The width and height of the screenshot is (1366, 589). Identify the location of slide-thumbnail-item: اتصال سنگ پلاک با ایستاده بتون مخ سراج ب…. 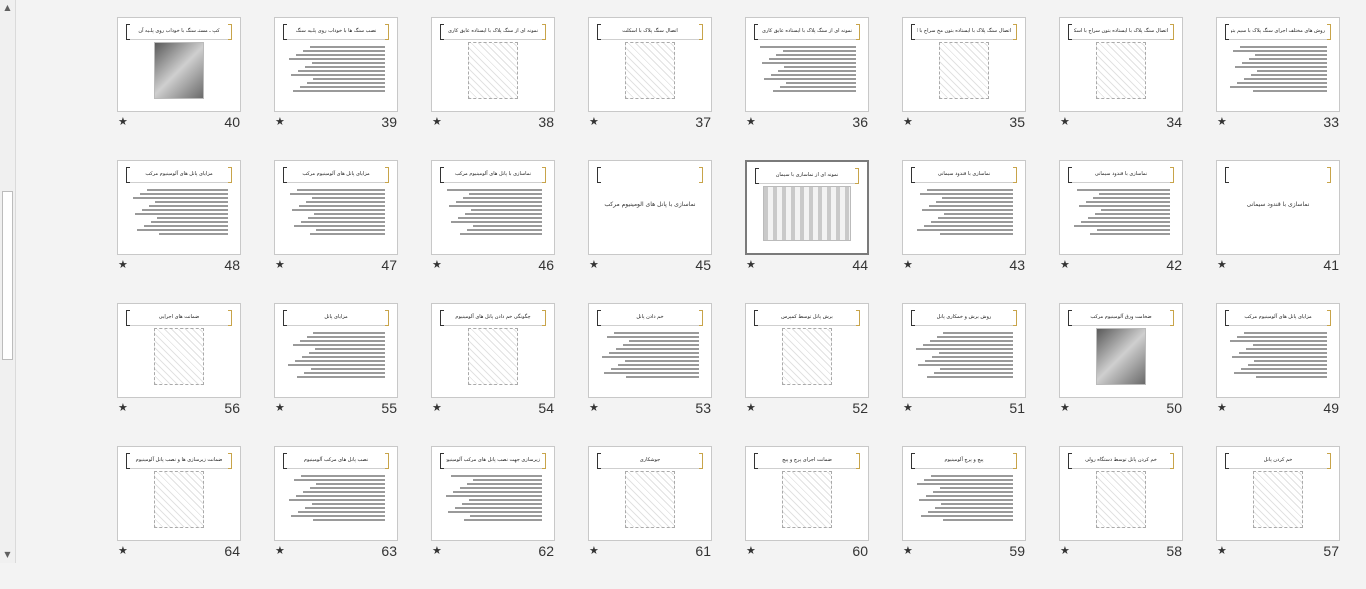
(964, 88).